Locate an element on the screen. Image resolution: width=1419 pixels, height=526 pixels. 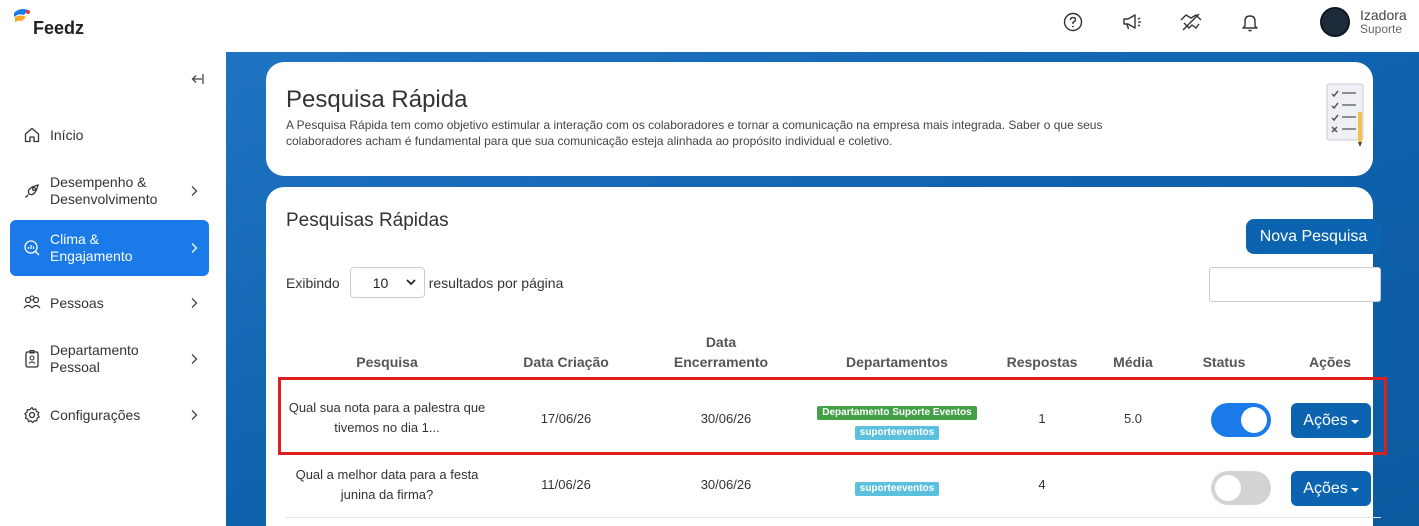
sidebar-item-clima: Clima & Engajamento is located at coordinates (109, 248).